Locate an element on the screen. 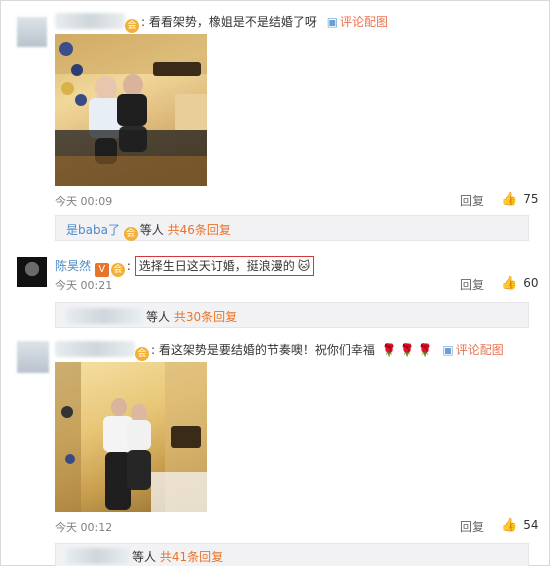  highlighted-comment-text: 选择生日这天订婚，挺浪漫的 🐱 is located at coordinates (224, 266).